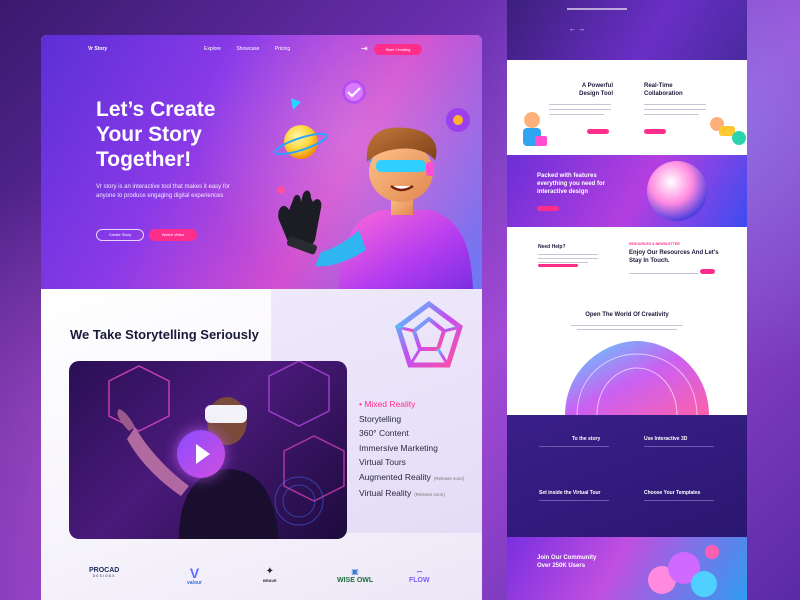  What do you see at coordinates (212, 49) in the screenshot?
I see `nav-link-explore: Explore` at bounding box center [212, 49].